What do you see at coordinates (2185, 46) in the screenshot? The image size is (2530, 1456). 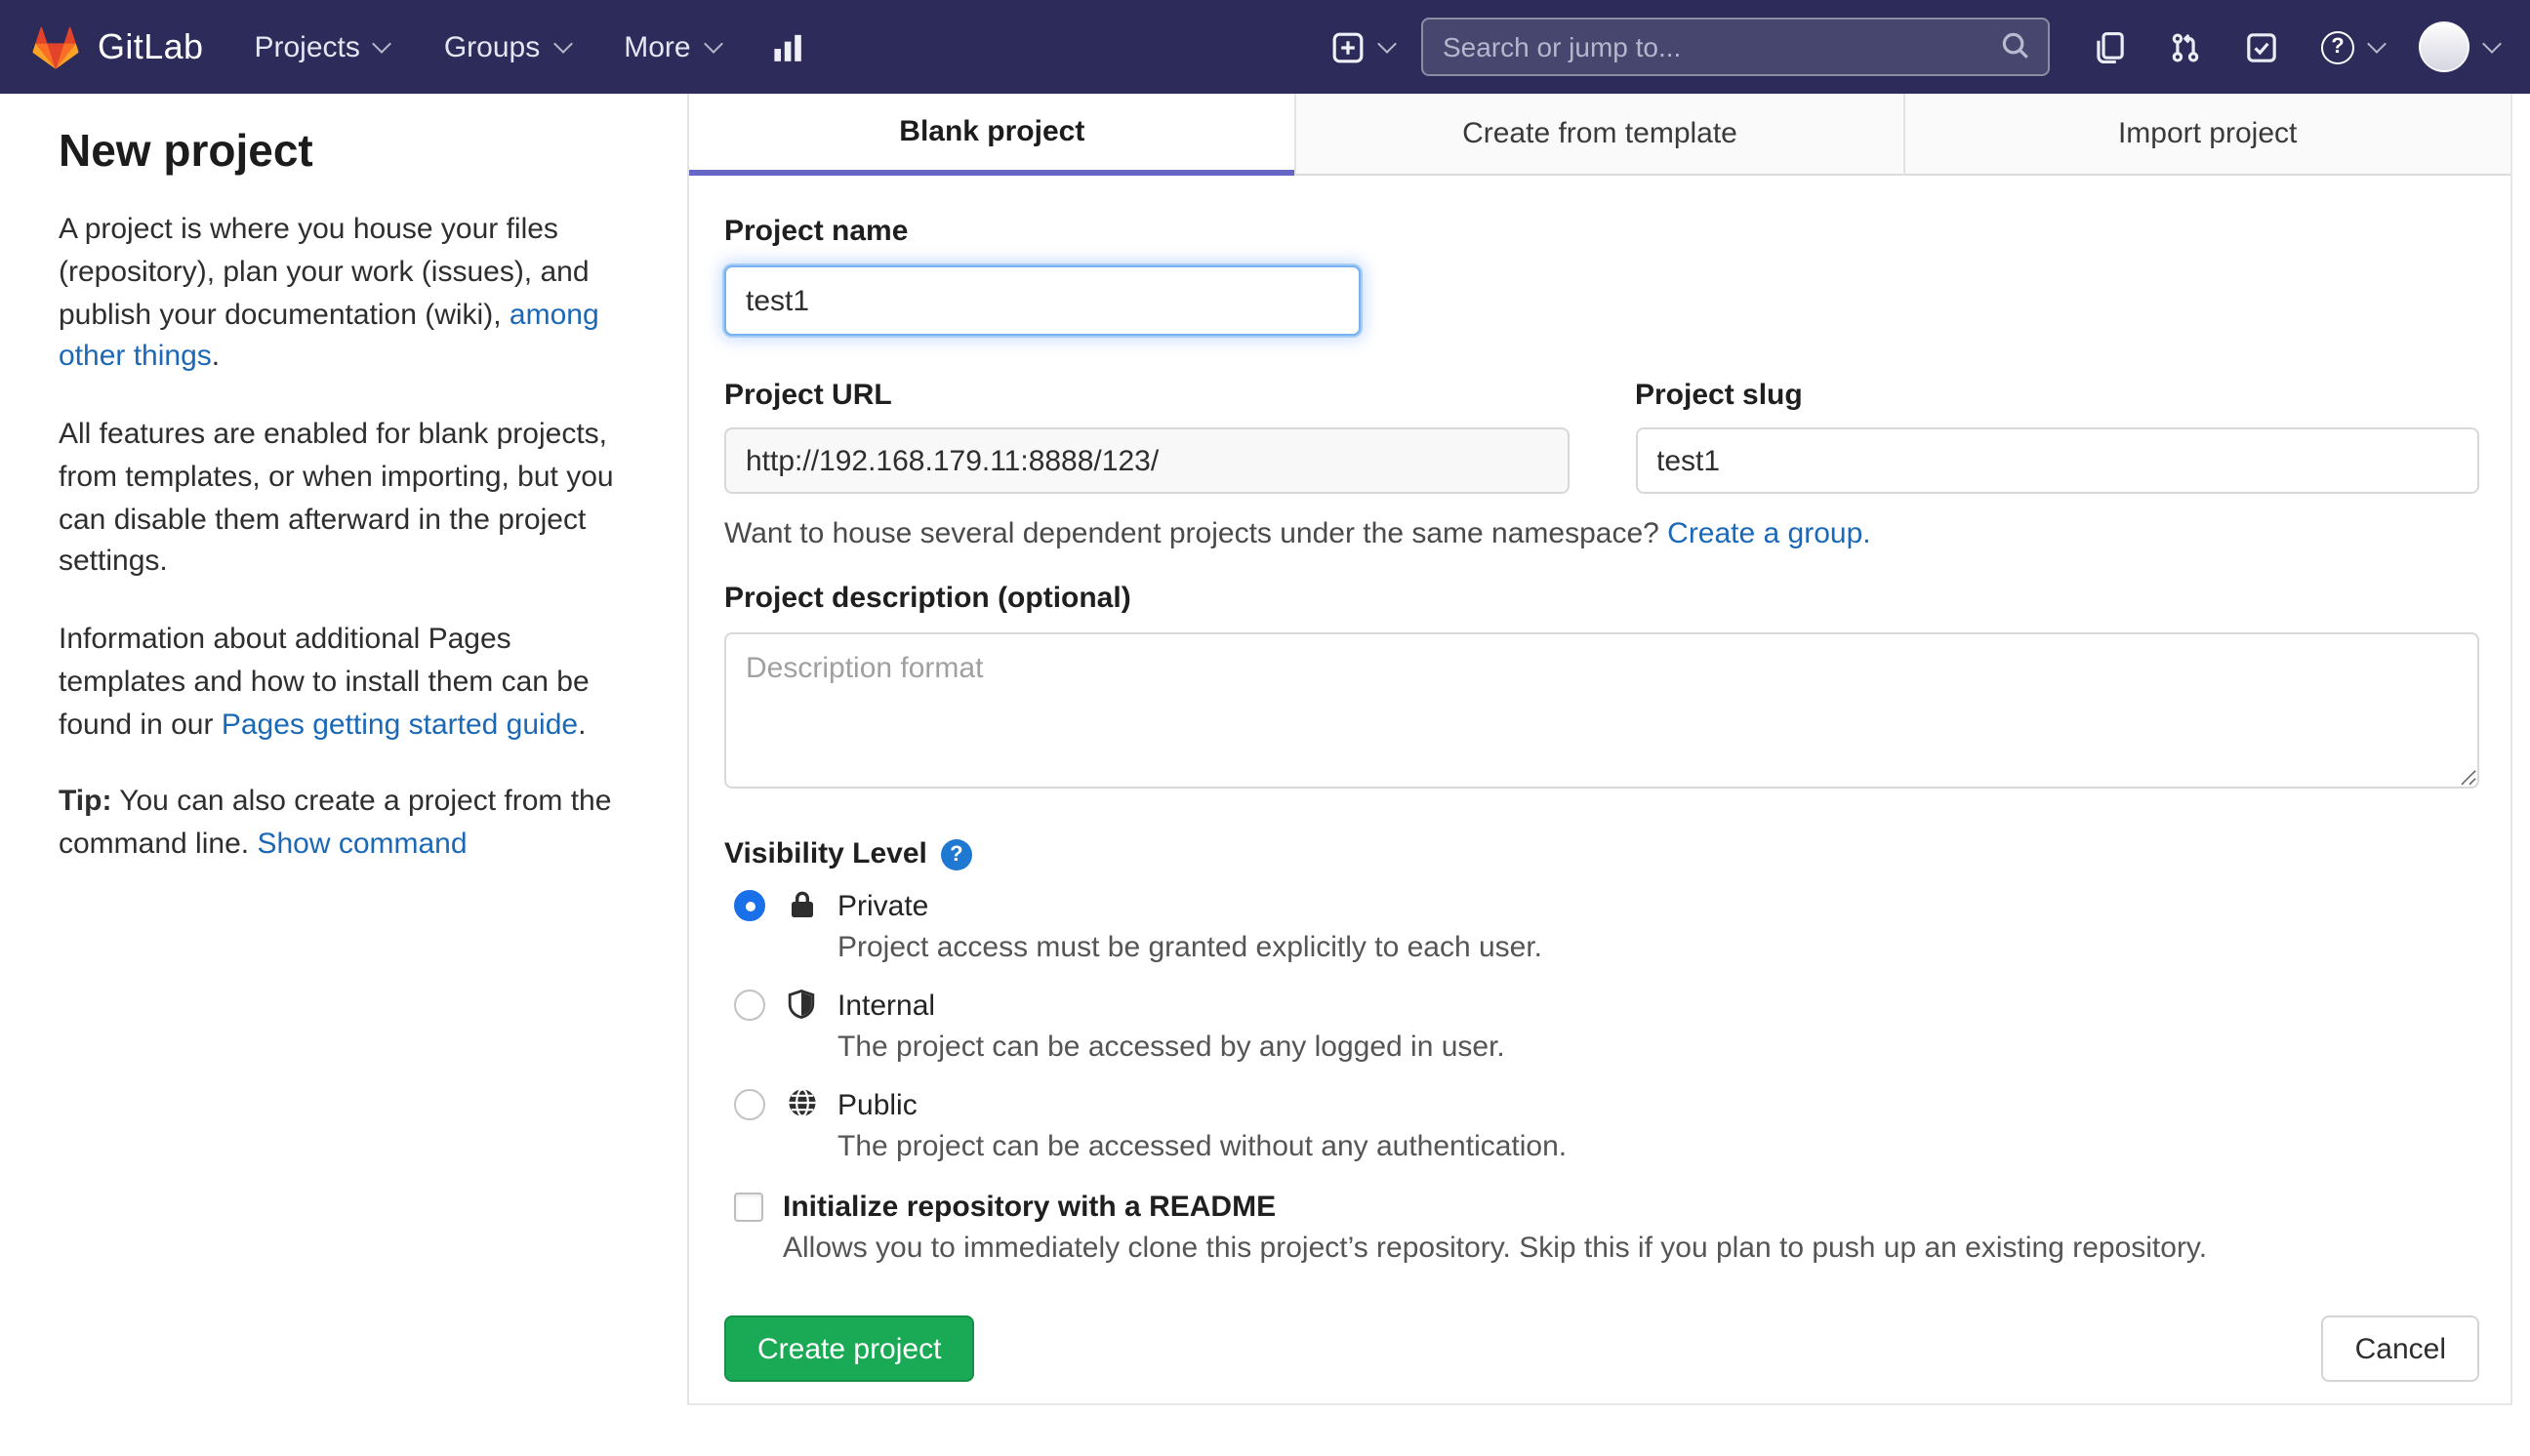 I see `merge-requests-icon` at bounding box center [2185, 46].